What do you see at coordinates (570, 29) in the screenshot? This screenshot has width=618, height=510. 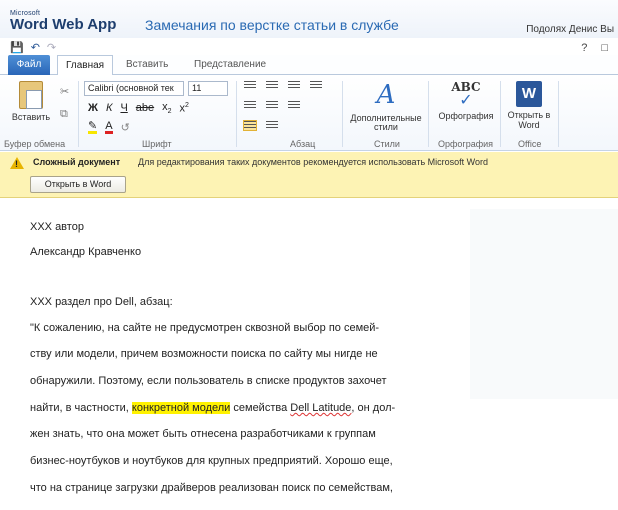 I see `user-name: Подолях Денис Вы` at bounding box center [570, 29].